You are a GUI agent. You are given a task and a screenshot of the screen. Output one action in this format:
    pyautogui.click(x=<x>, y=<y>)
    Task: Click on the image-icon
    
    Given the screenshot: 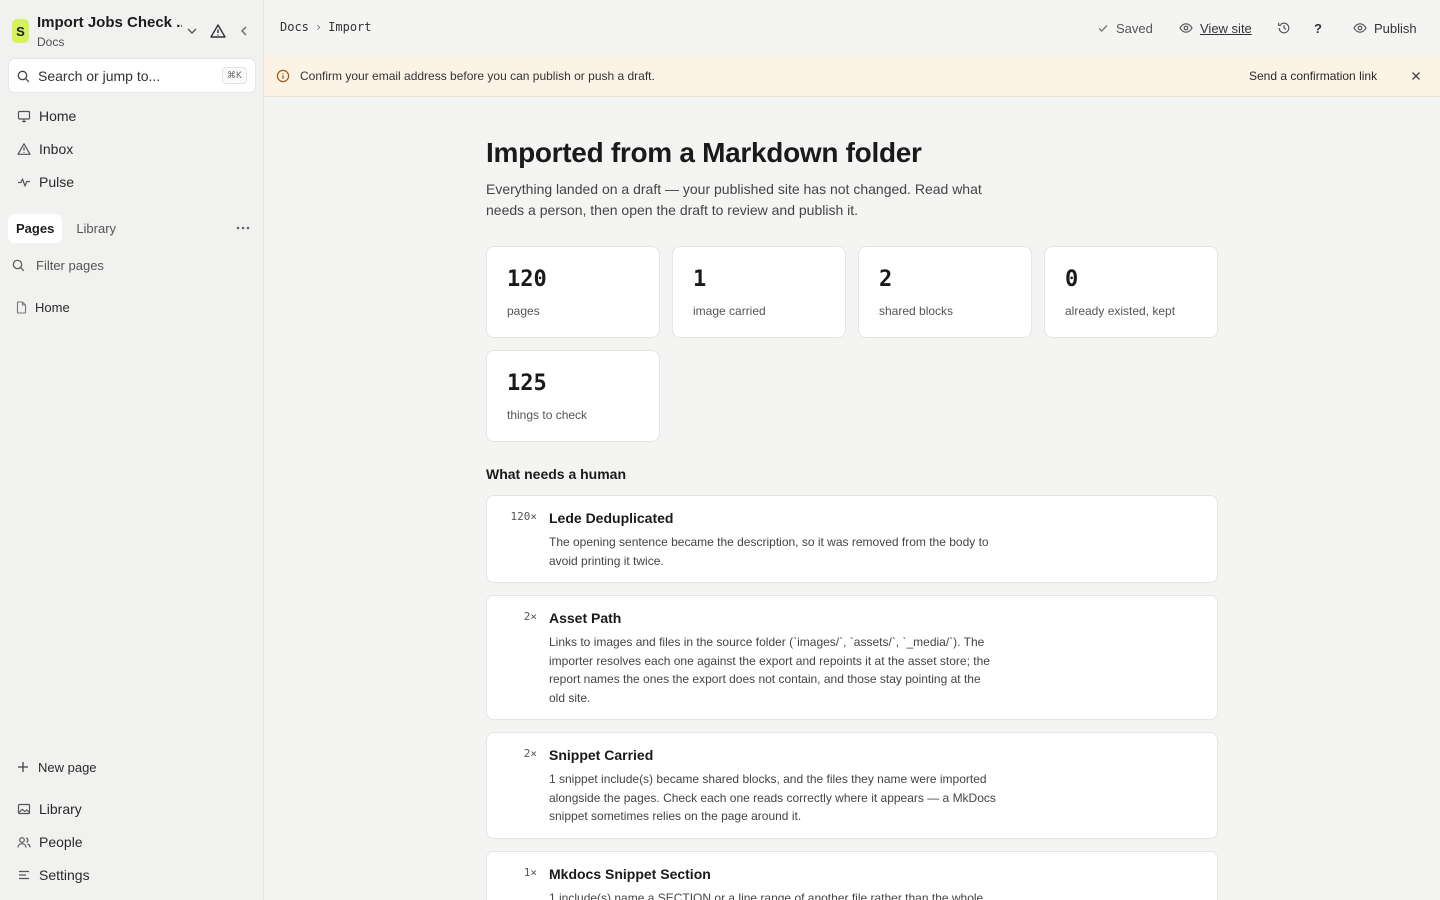 What is the action you would take?
    pyautogui.click(x=24, y=809)
    